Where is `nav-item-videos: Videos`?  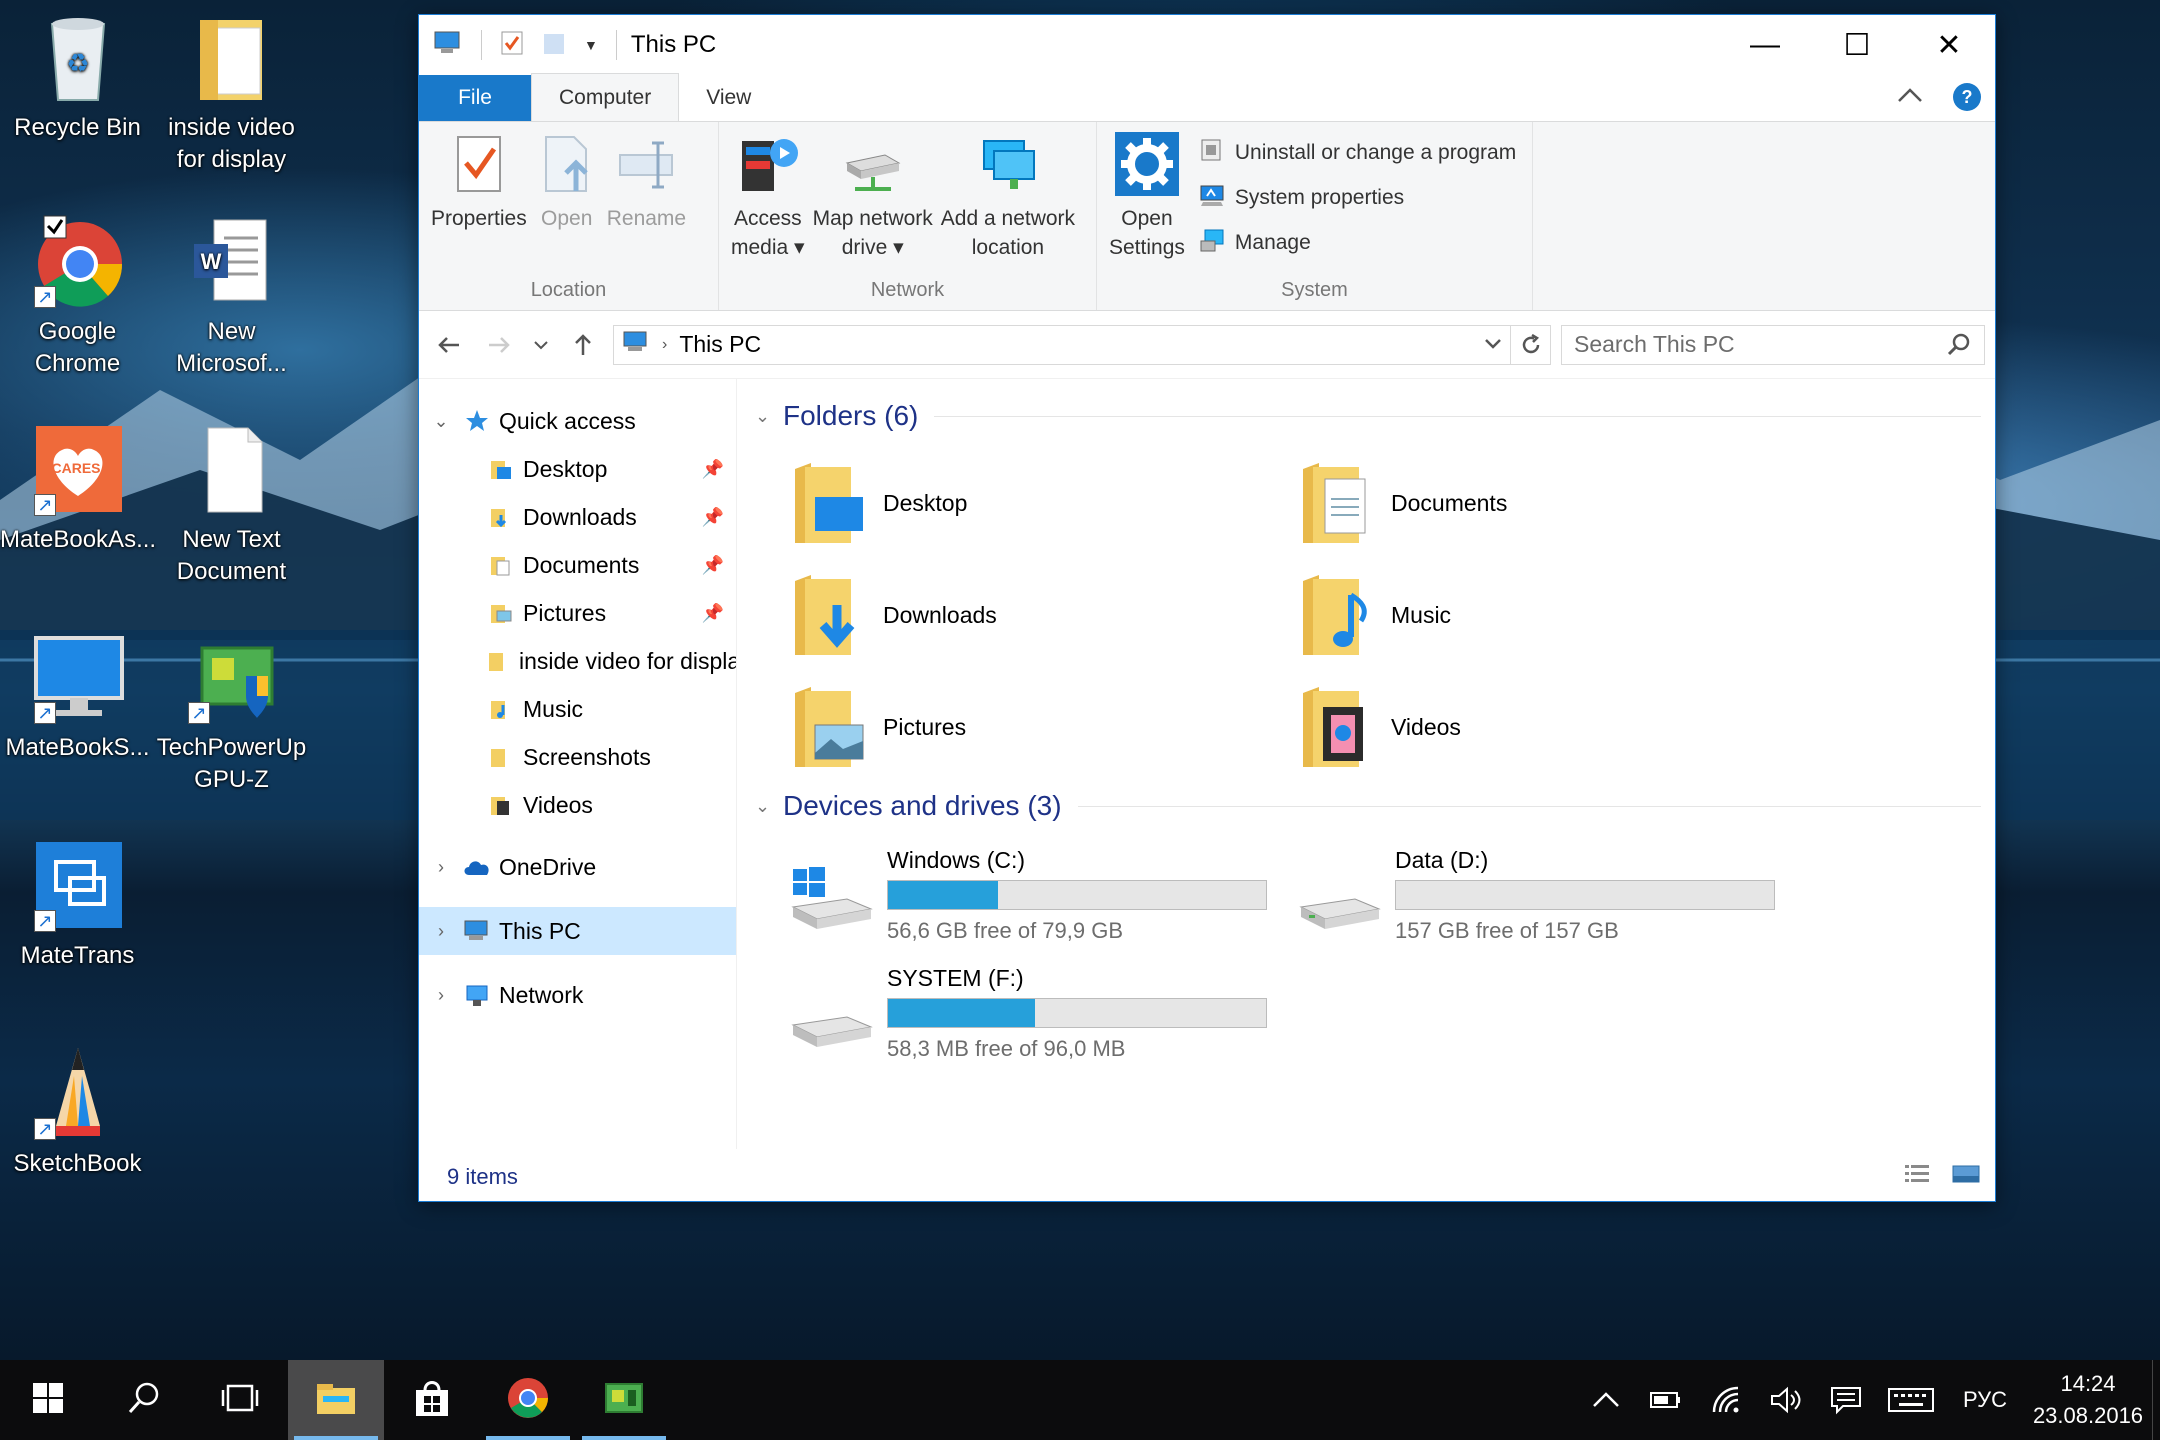 nav-item-videos: Videos is located at coordinates (577, 805).